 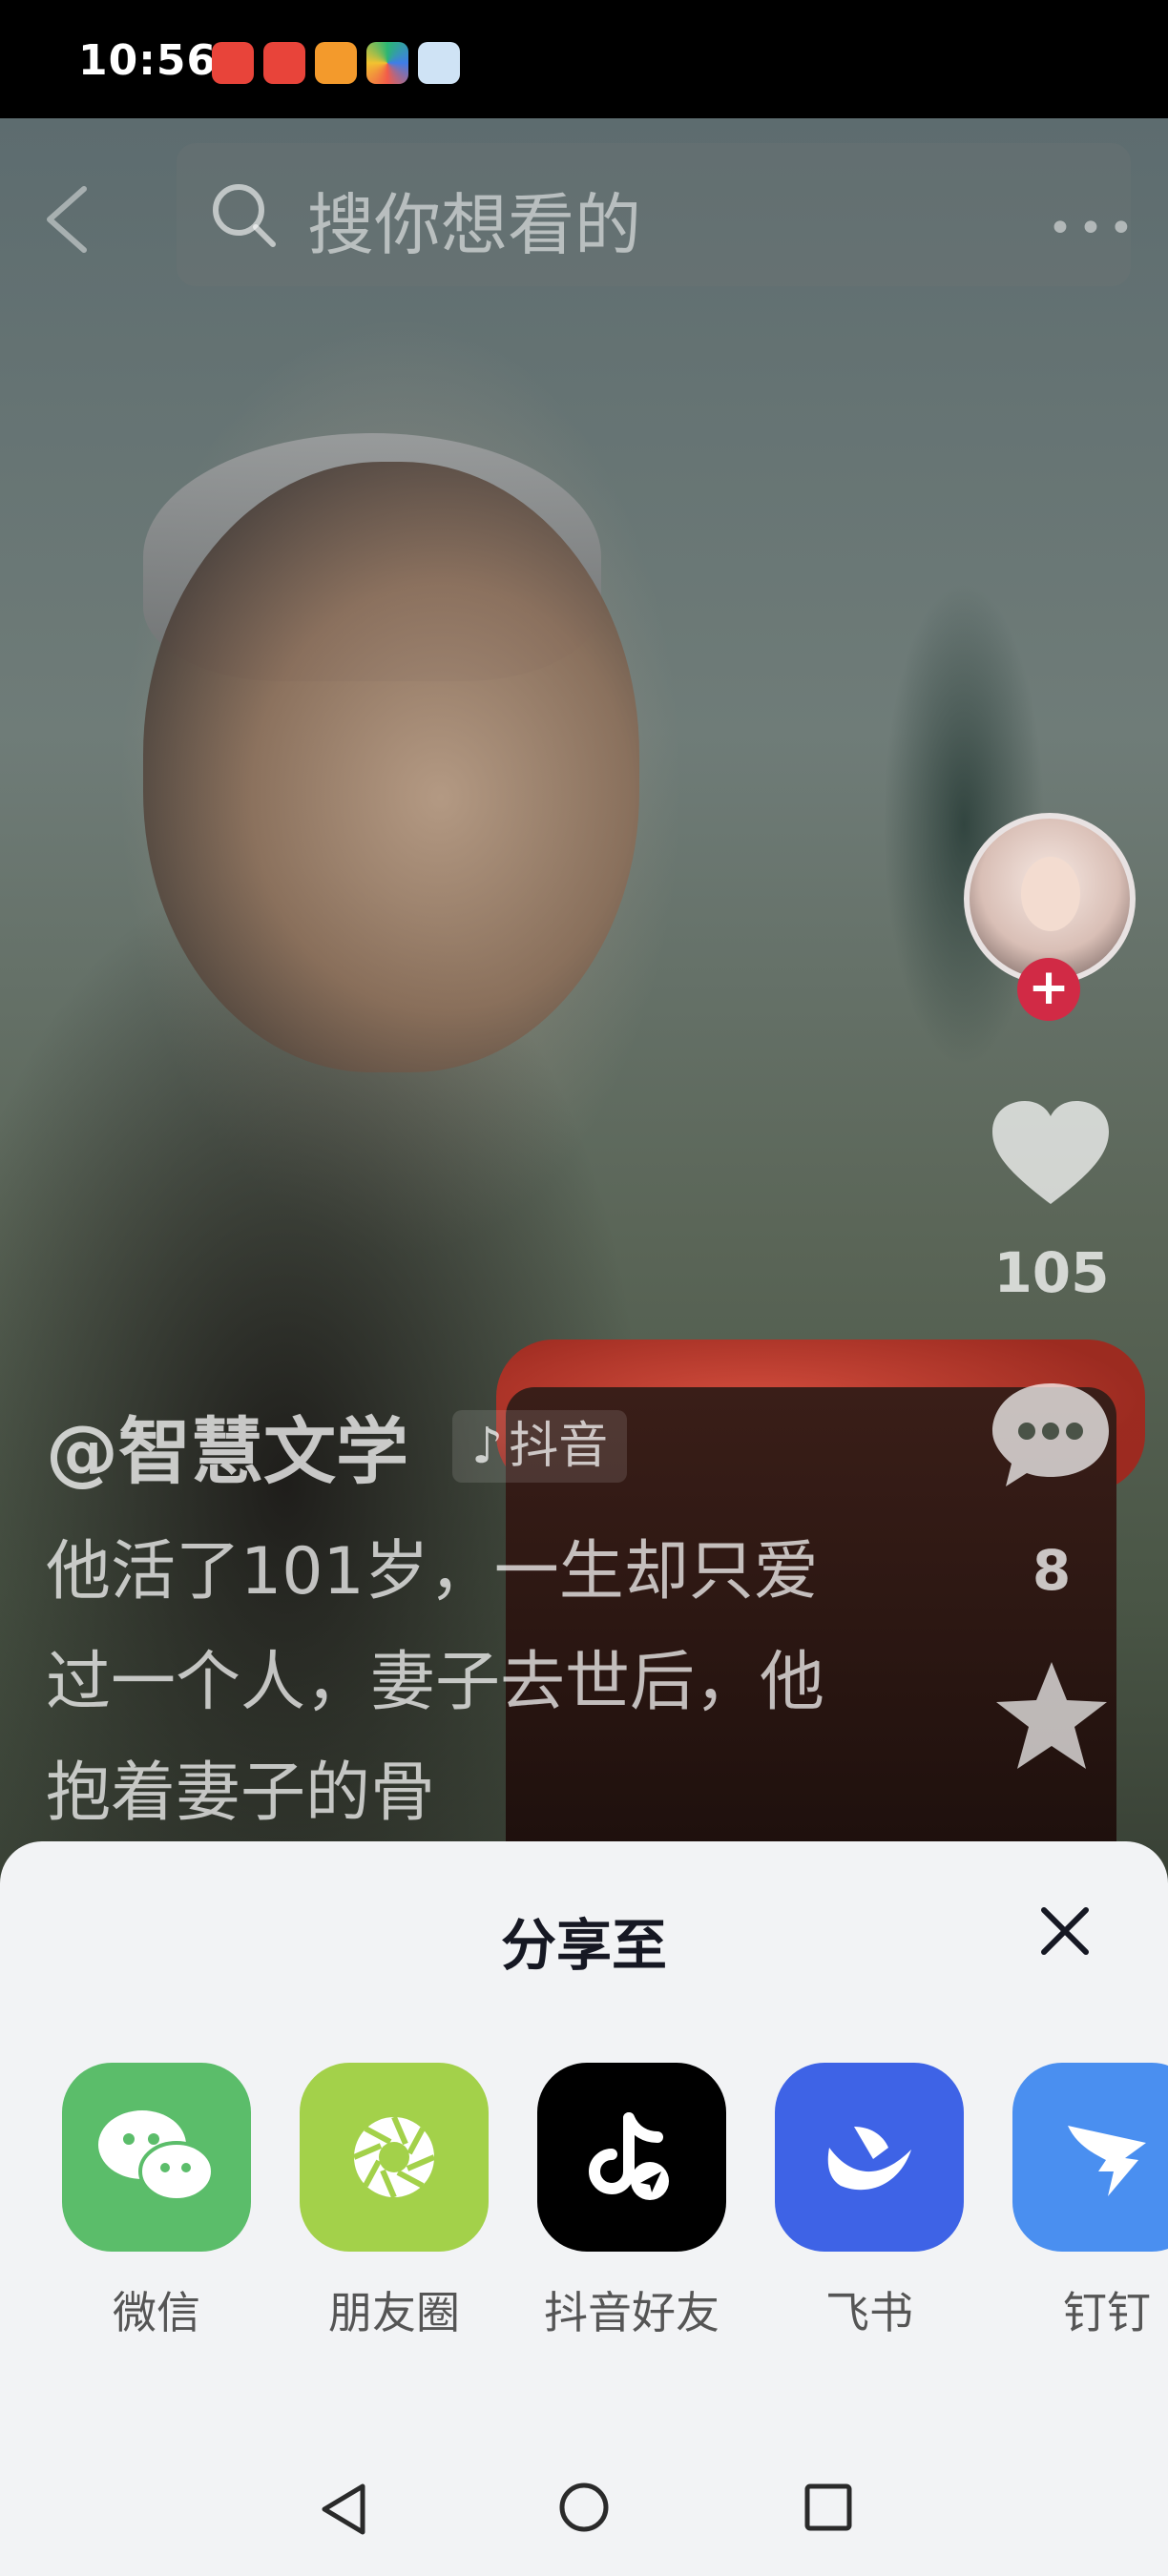 I want to click on share-target-label: 飞书, so click(x=869, y=2312).